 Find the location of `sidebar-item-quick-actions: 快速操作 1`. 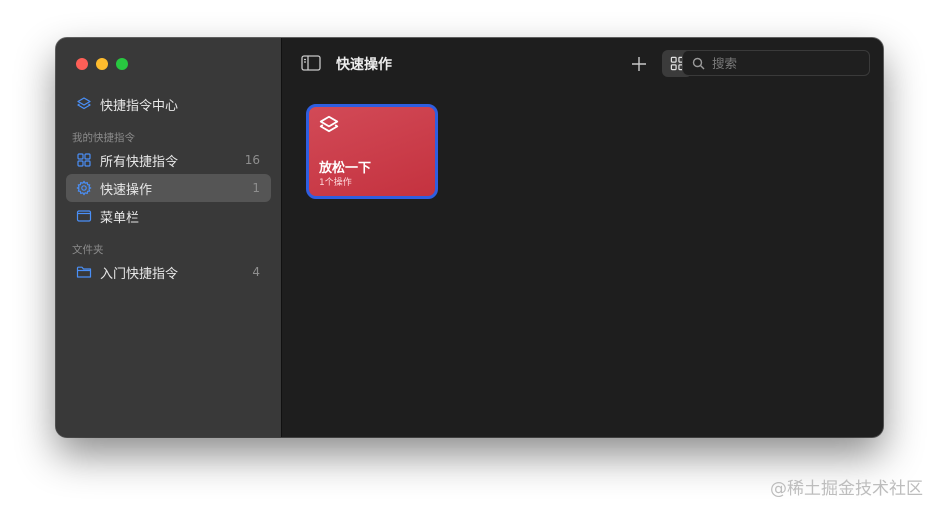

sidebar-item-quick-actions: 快速操作 1 is located at coordinates (168, 188).